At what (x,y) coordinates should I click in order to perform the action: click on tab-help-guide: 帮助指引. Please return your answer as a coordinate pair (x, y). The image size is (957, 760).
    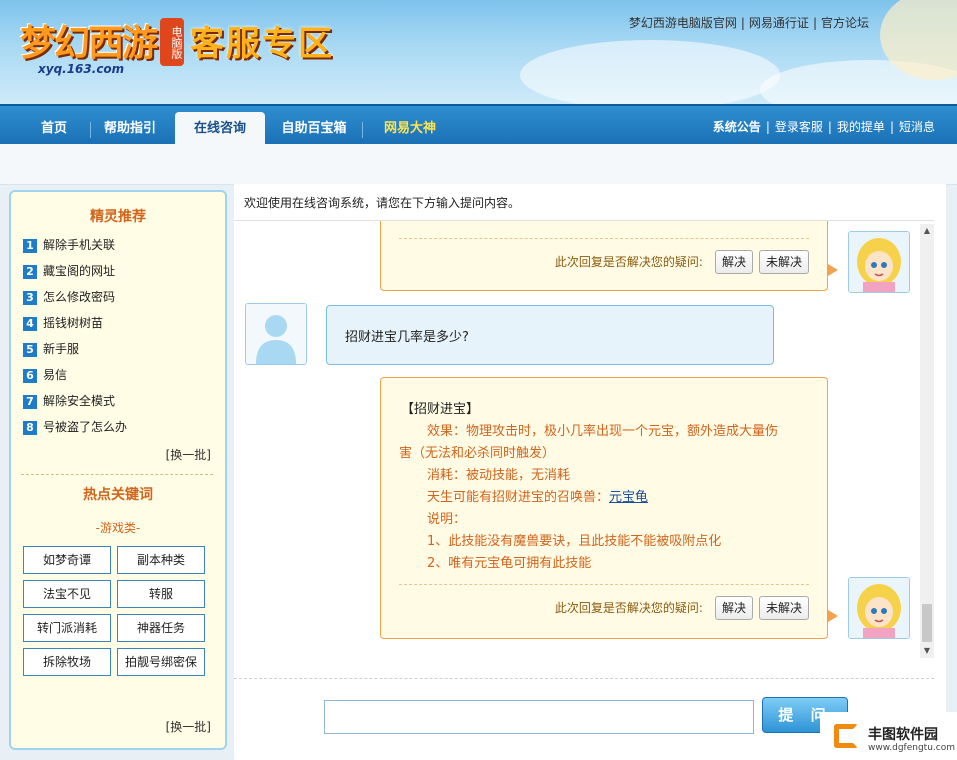
    Looking at the image, I should click on (130, 129).